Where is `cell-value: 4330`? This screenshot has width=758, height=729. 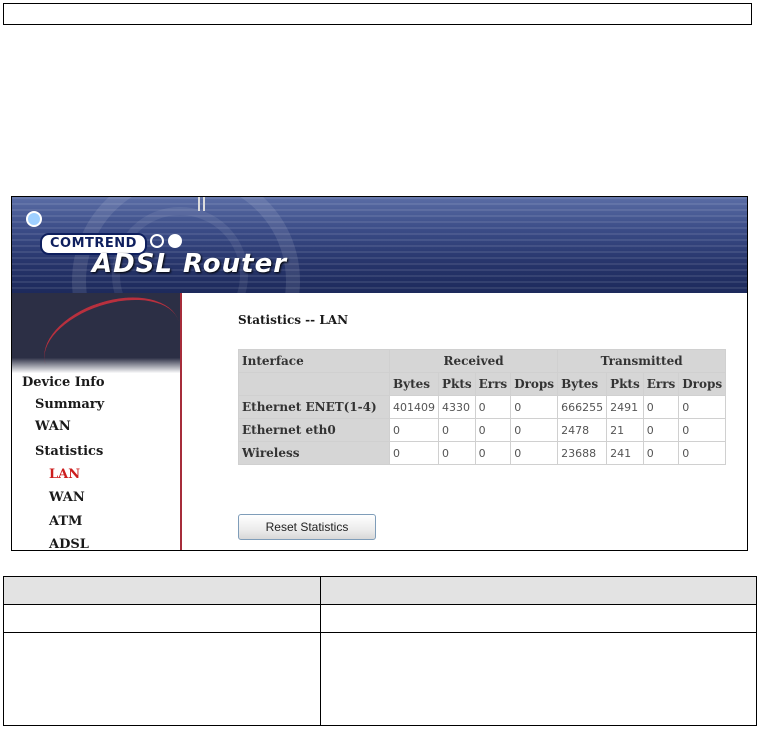
cell-value: 4330 is located at coordinates (457, 407).